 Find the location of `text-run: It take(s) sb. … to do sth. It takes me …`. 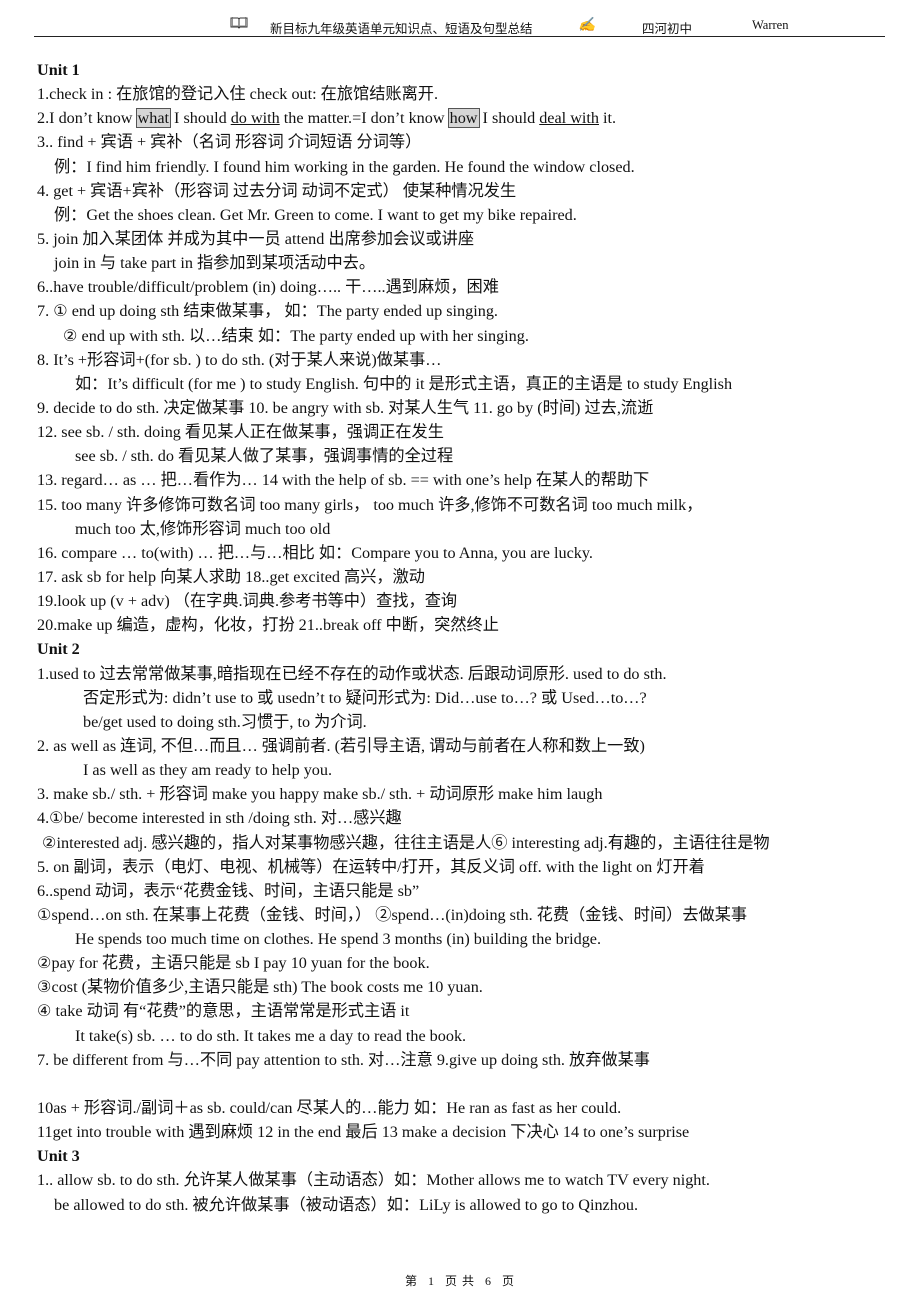

text-run: It take(s) sb. … to do sth. It takes me … is located at coordinates (271, 1035).